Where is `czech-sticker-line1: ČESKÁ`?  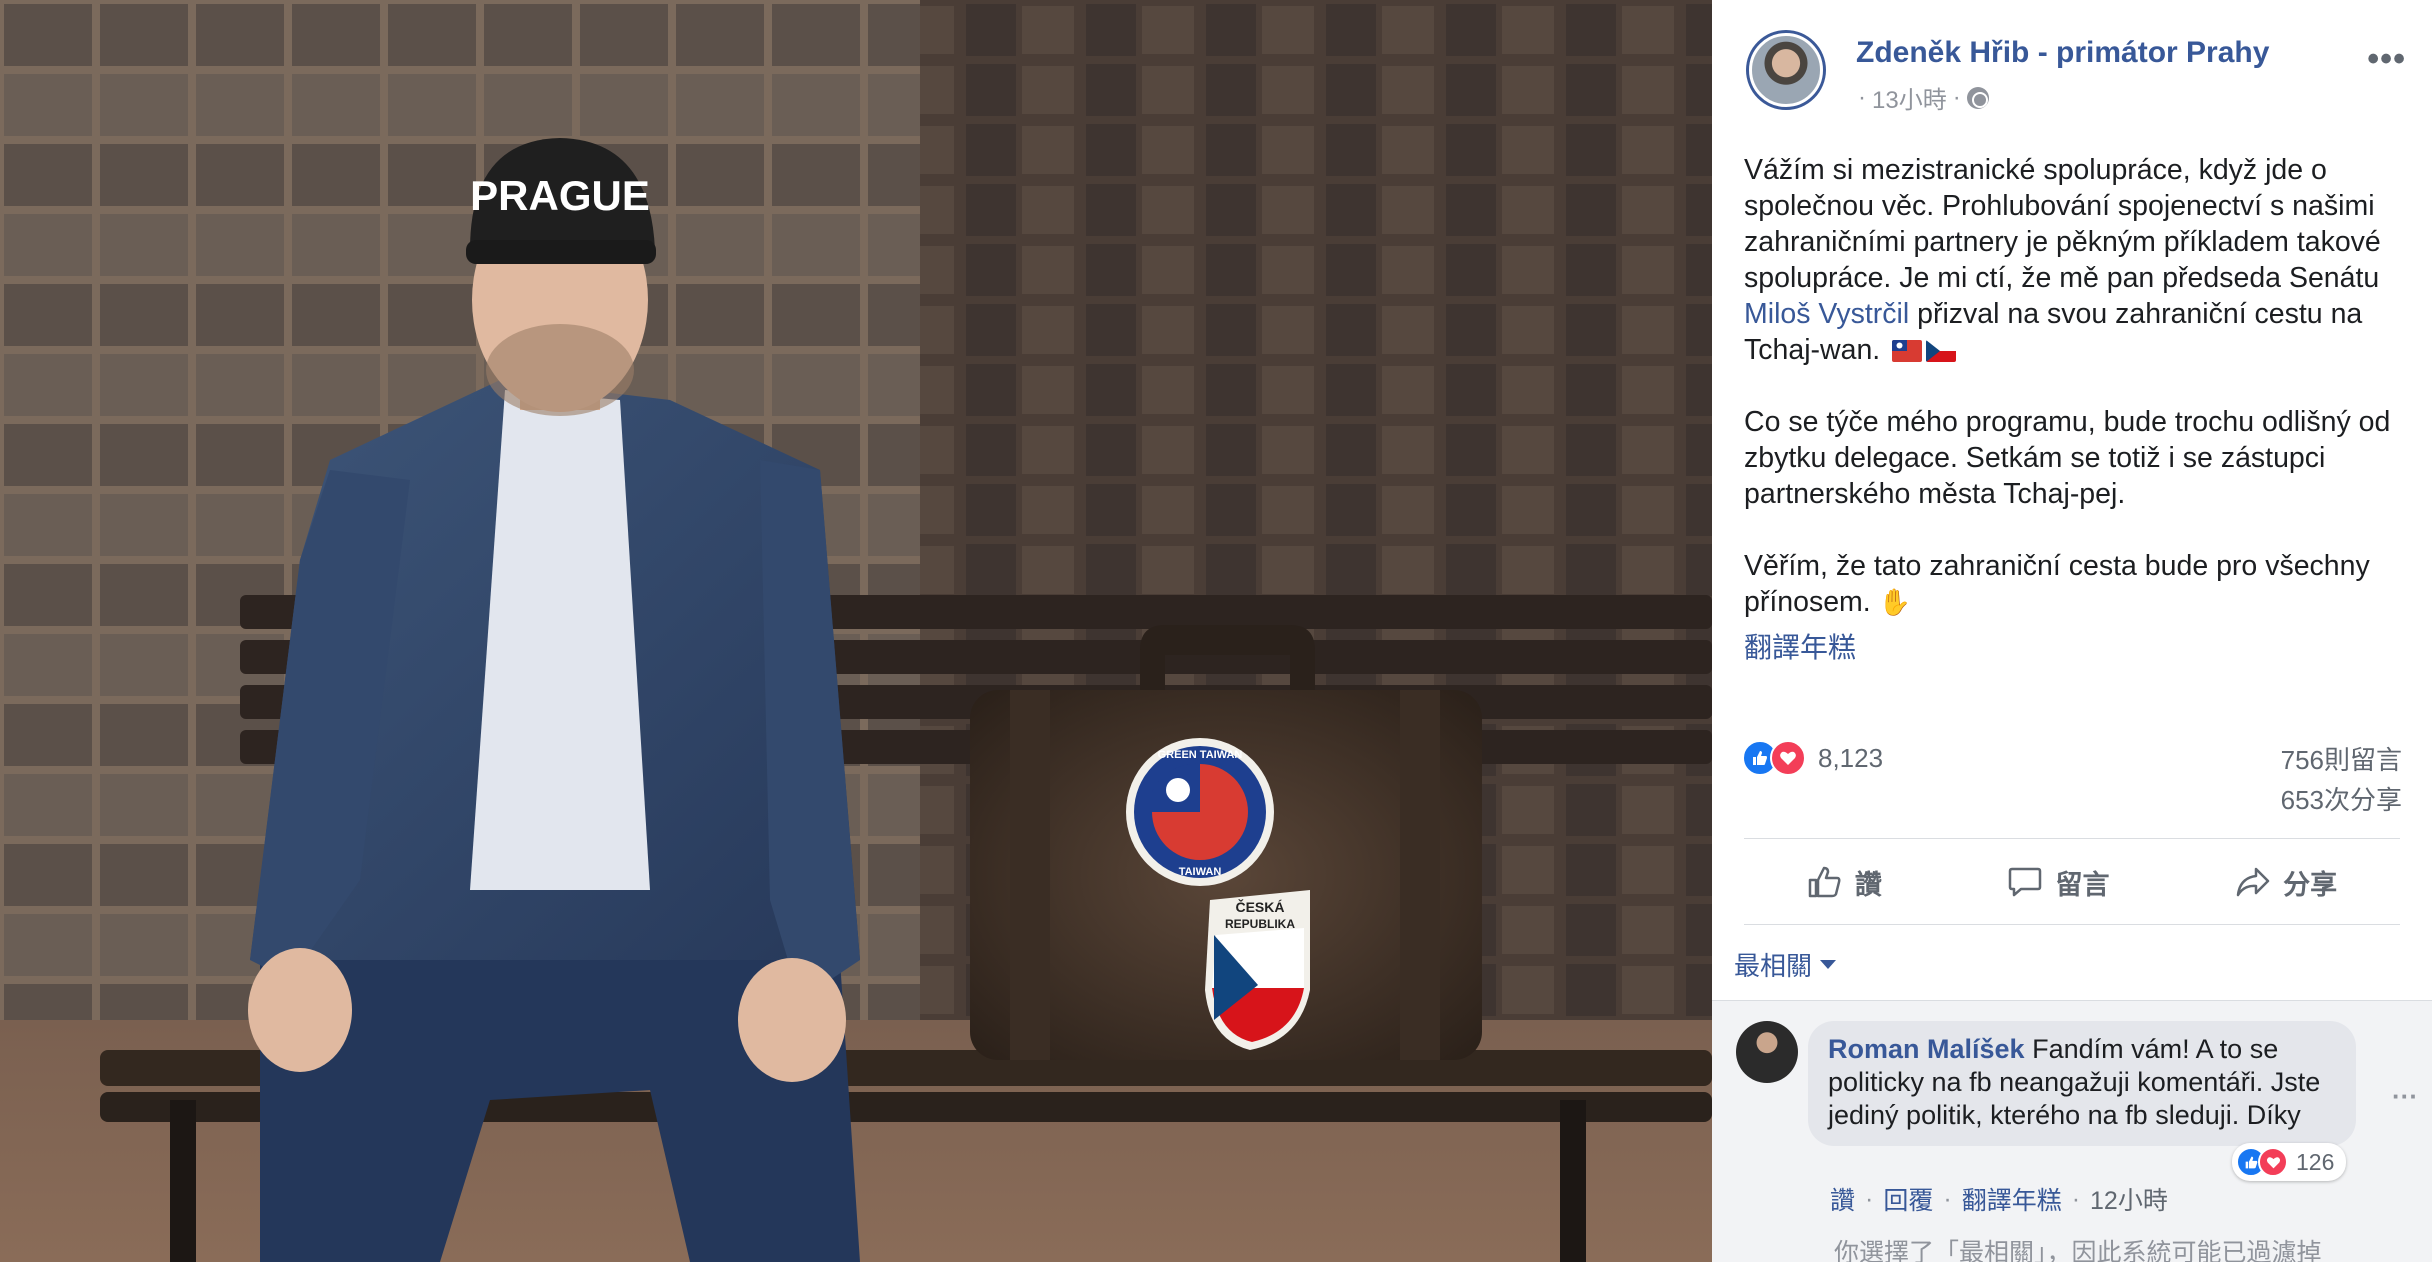
czech-sticker-line1: ČESKÁ is located at coordinates (1259, 906).